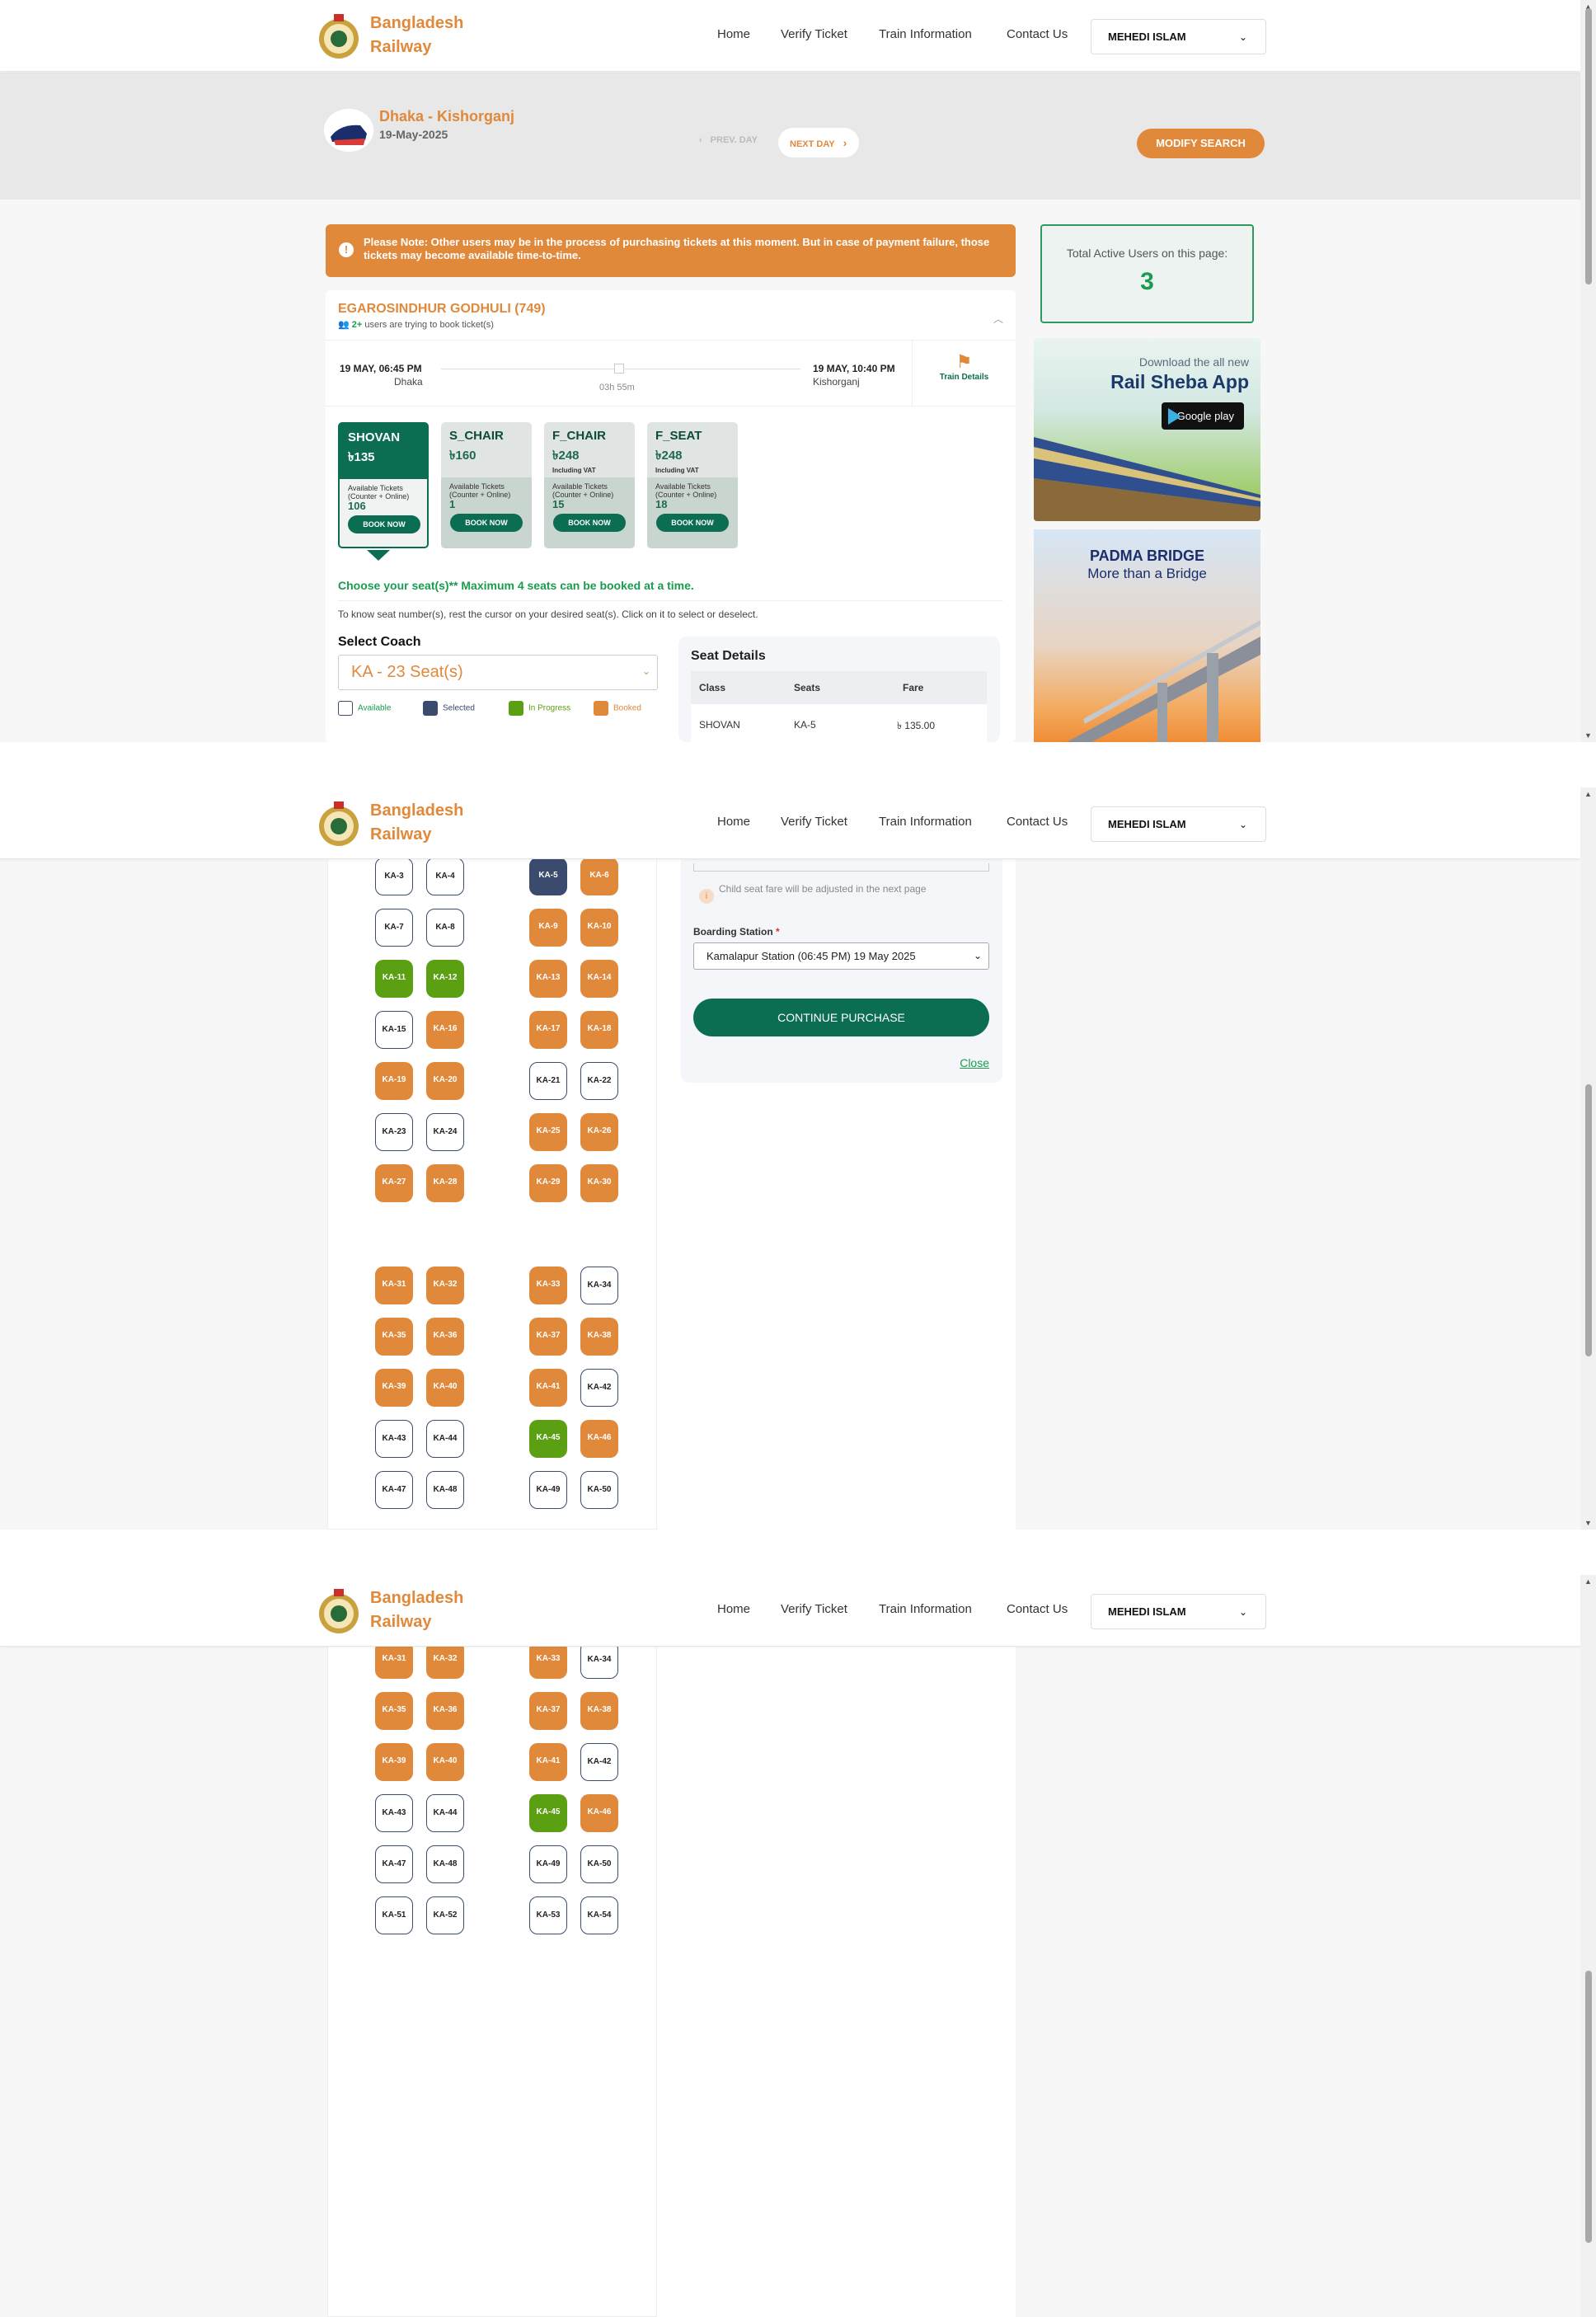  I want to click on seat-ka-8: KA-8, so click(445, 928).